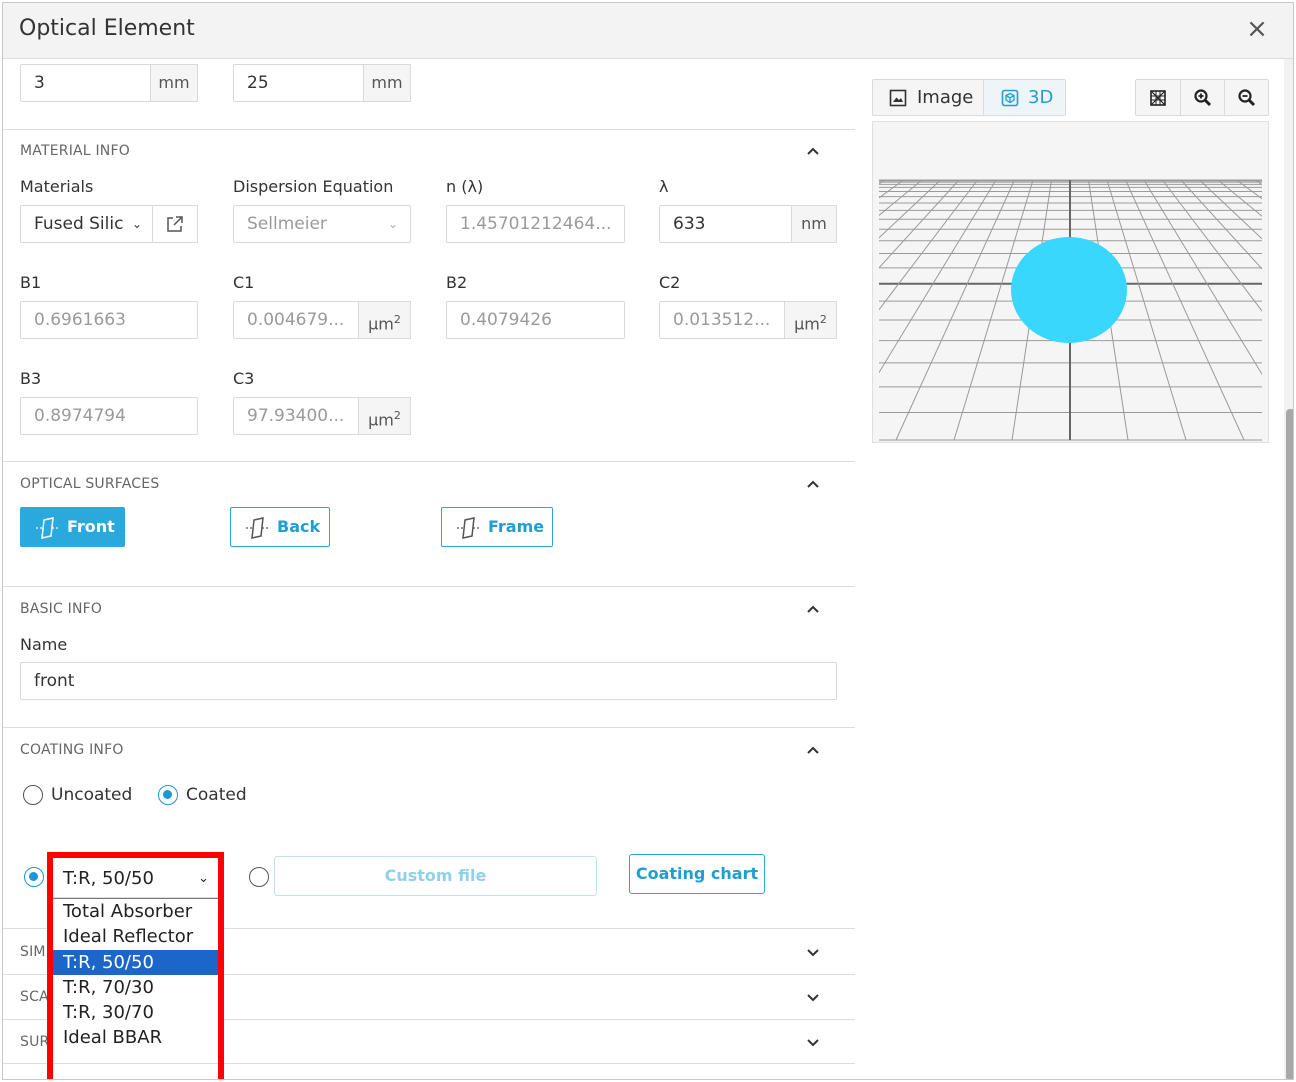  I want to click on c1-label: C1, so click(244, 282).